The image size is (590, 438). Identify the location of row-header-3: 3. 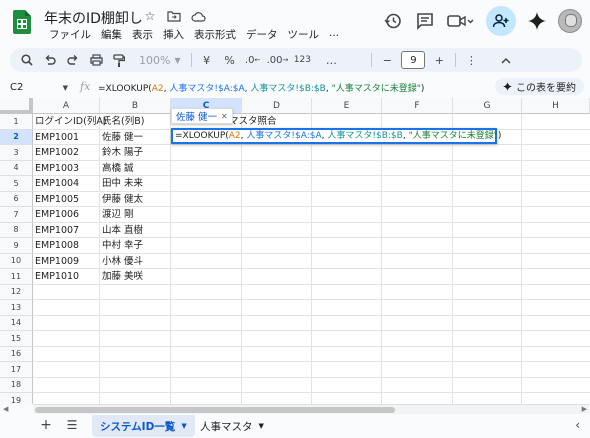
(16, 153).